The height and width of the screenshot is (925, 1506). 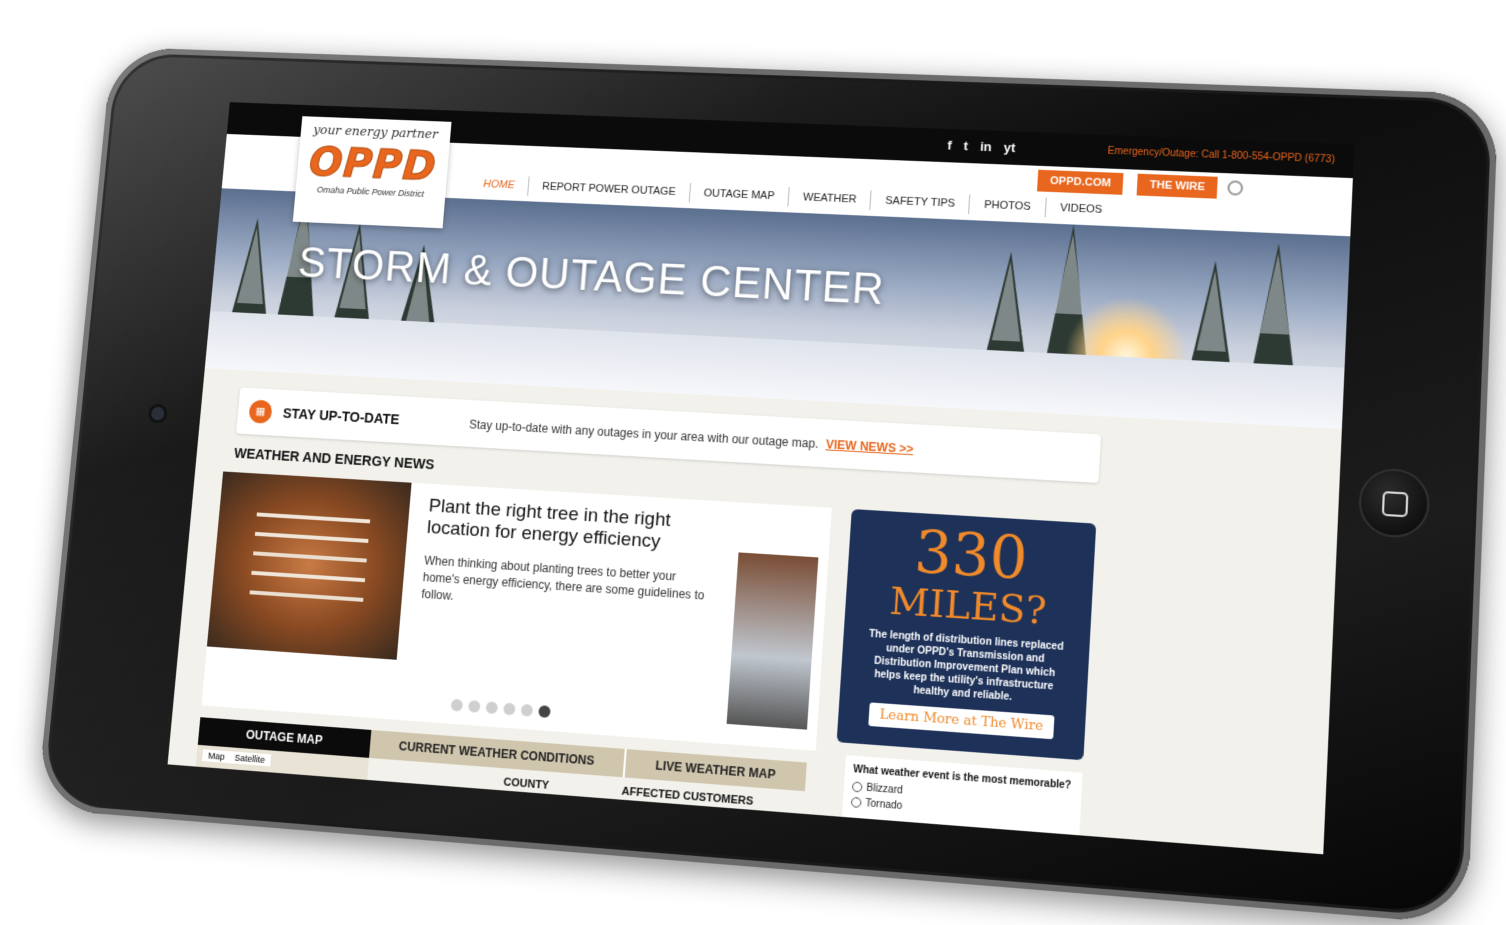 I want to click on calendar-icon: ▦, so click(x=260, y=411).